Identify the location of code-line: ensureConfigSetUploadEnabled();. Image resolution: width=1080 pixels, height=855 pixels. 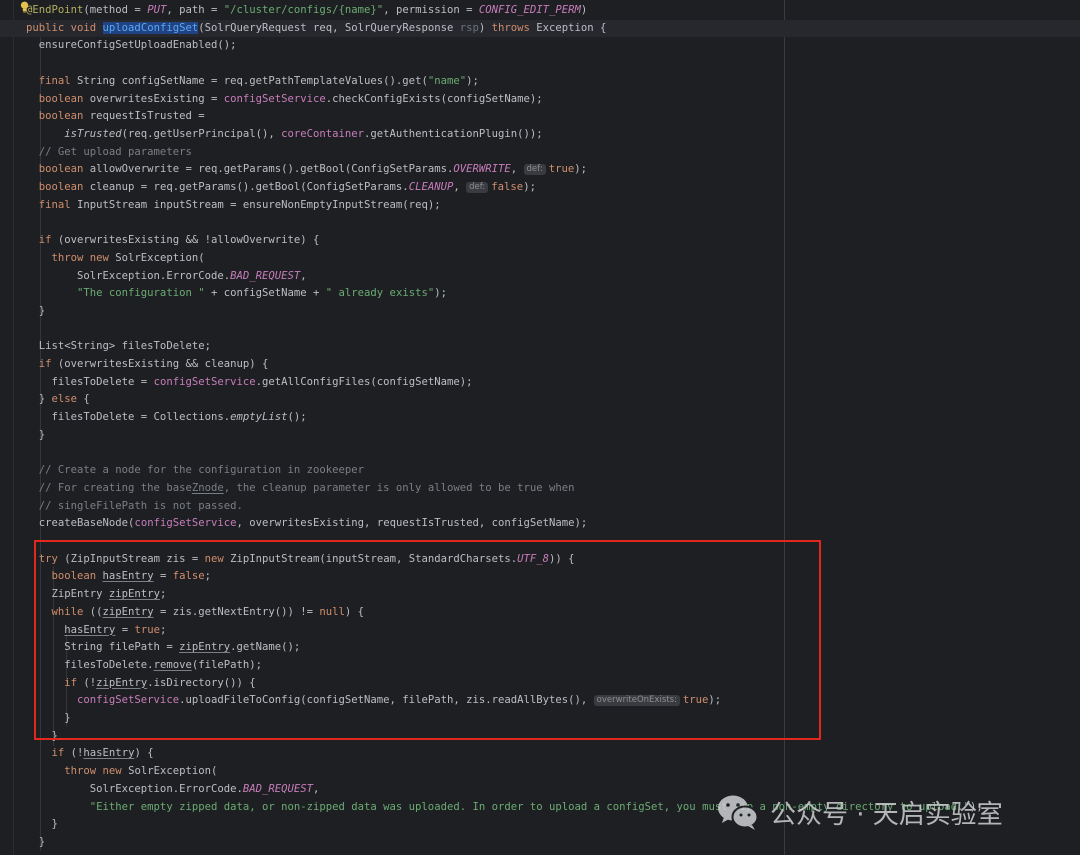
(540, 46).